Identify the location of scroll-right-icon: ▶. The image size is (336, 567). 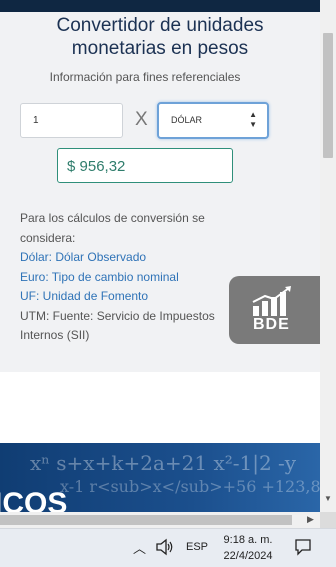
(310, 519).